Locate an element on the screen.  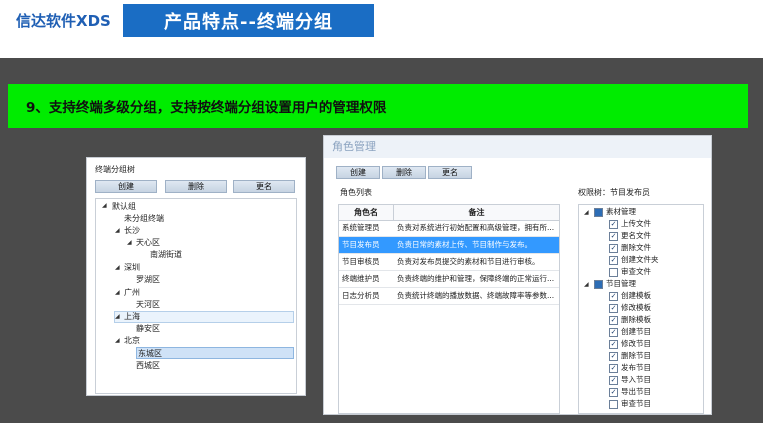
panel-title: 角色管理 is located at coordinates (517, 147).